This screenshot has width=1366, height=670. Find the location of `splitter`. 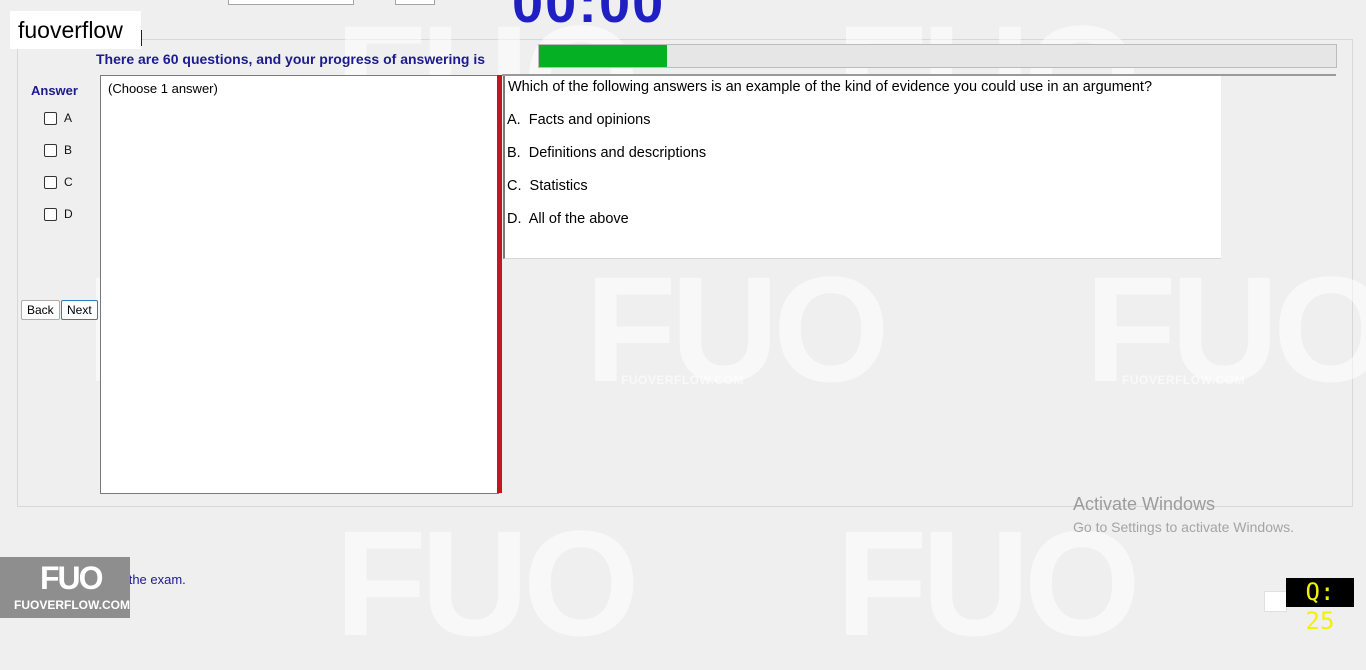

splitter is located at coordinates (499, 284).